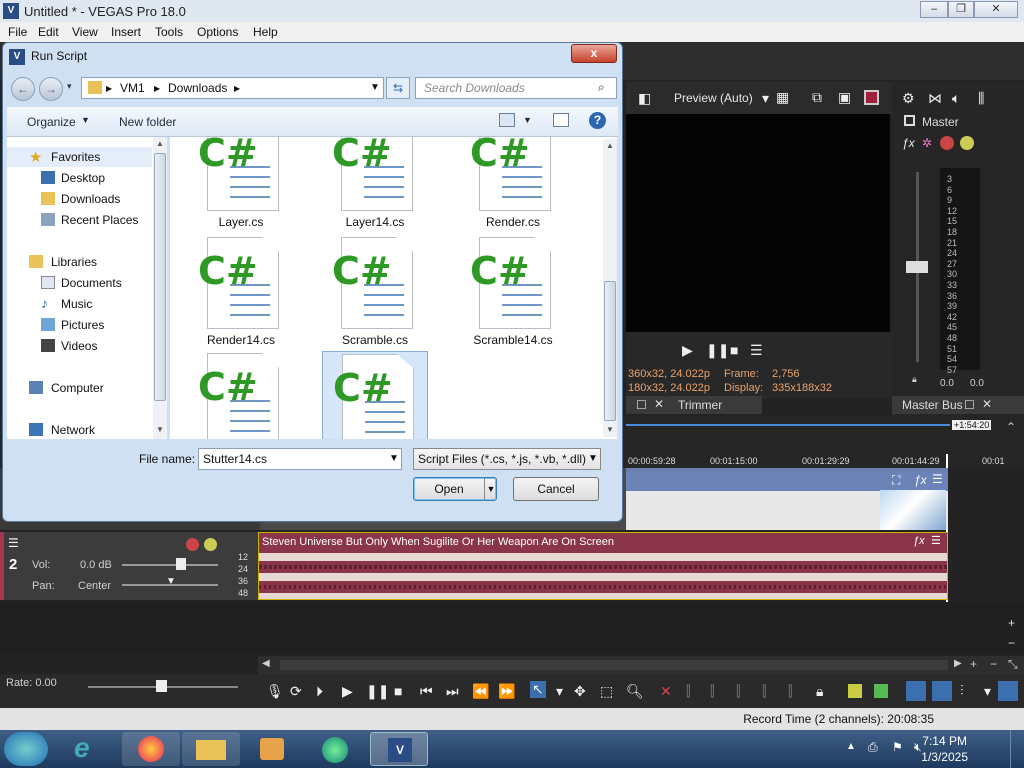 This screenshot has width=1024, height=768. What do you see at coordinates (507, 120) in the screenshot?
I see `change-view-icon` at bounding box center [507, 120].